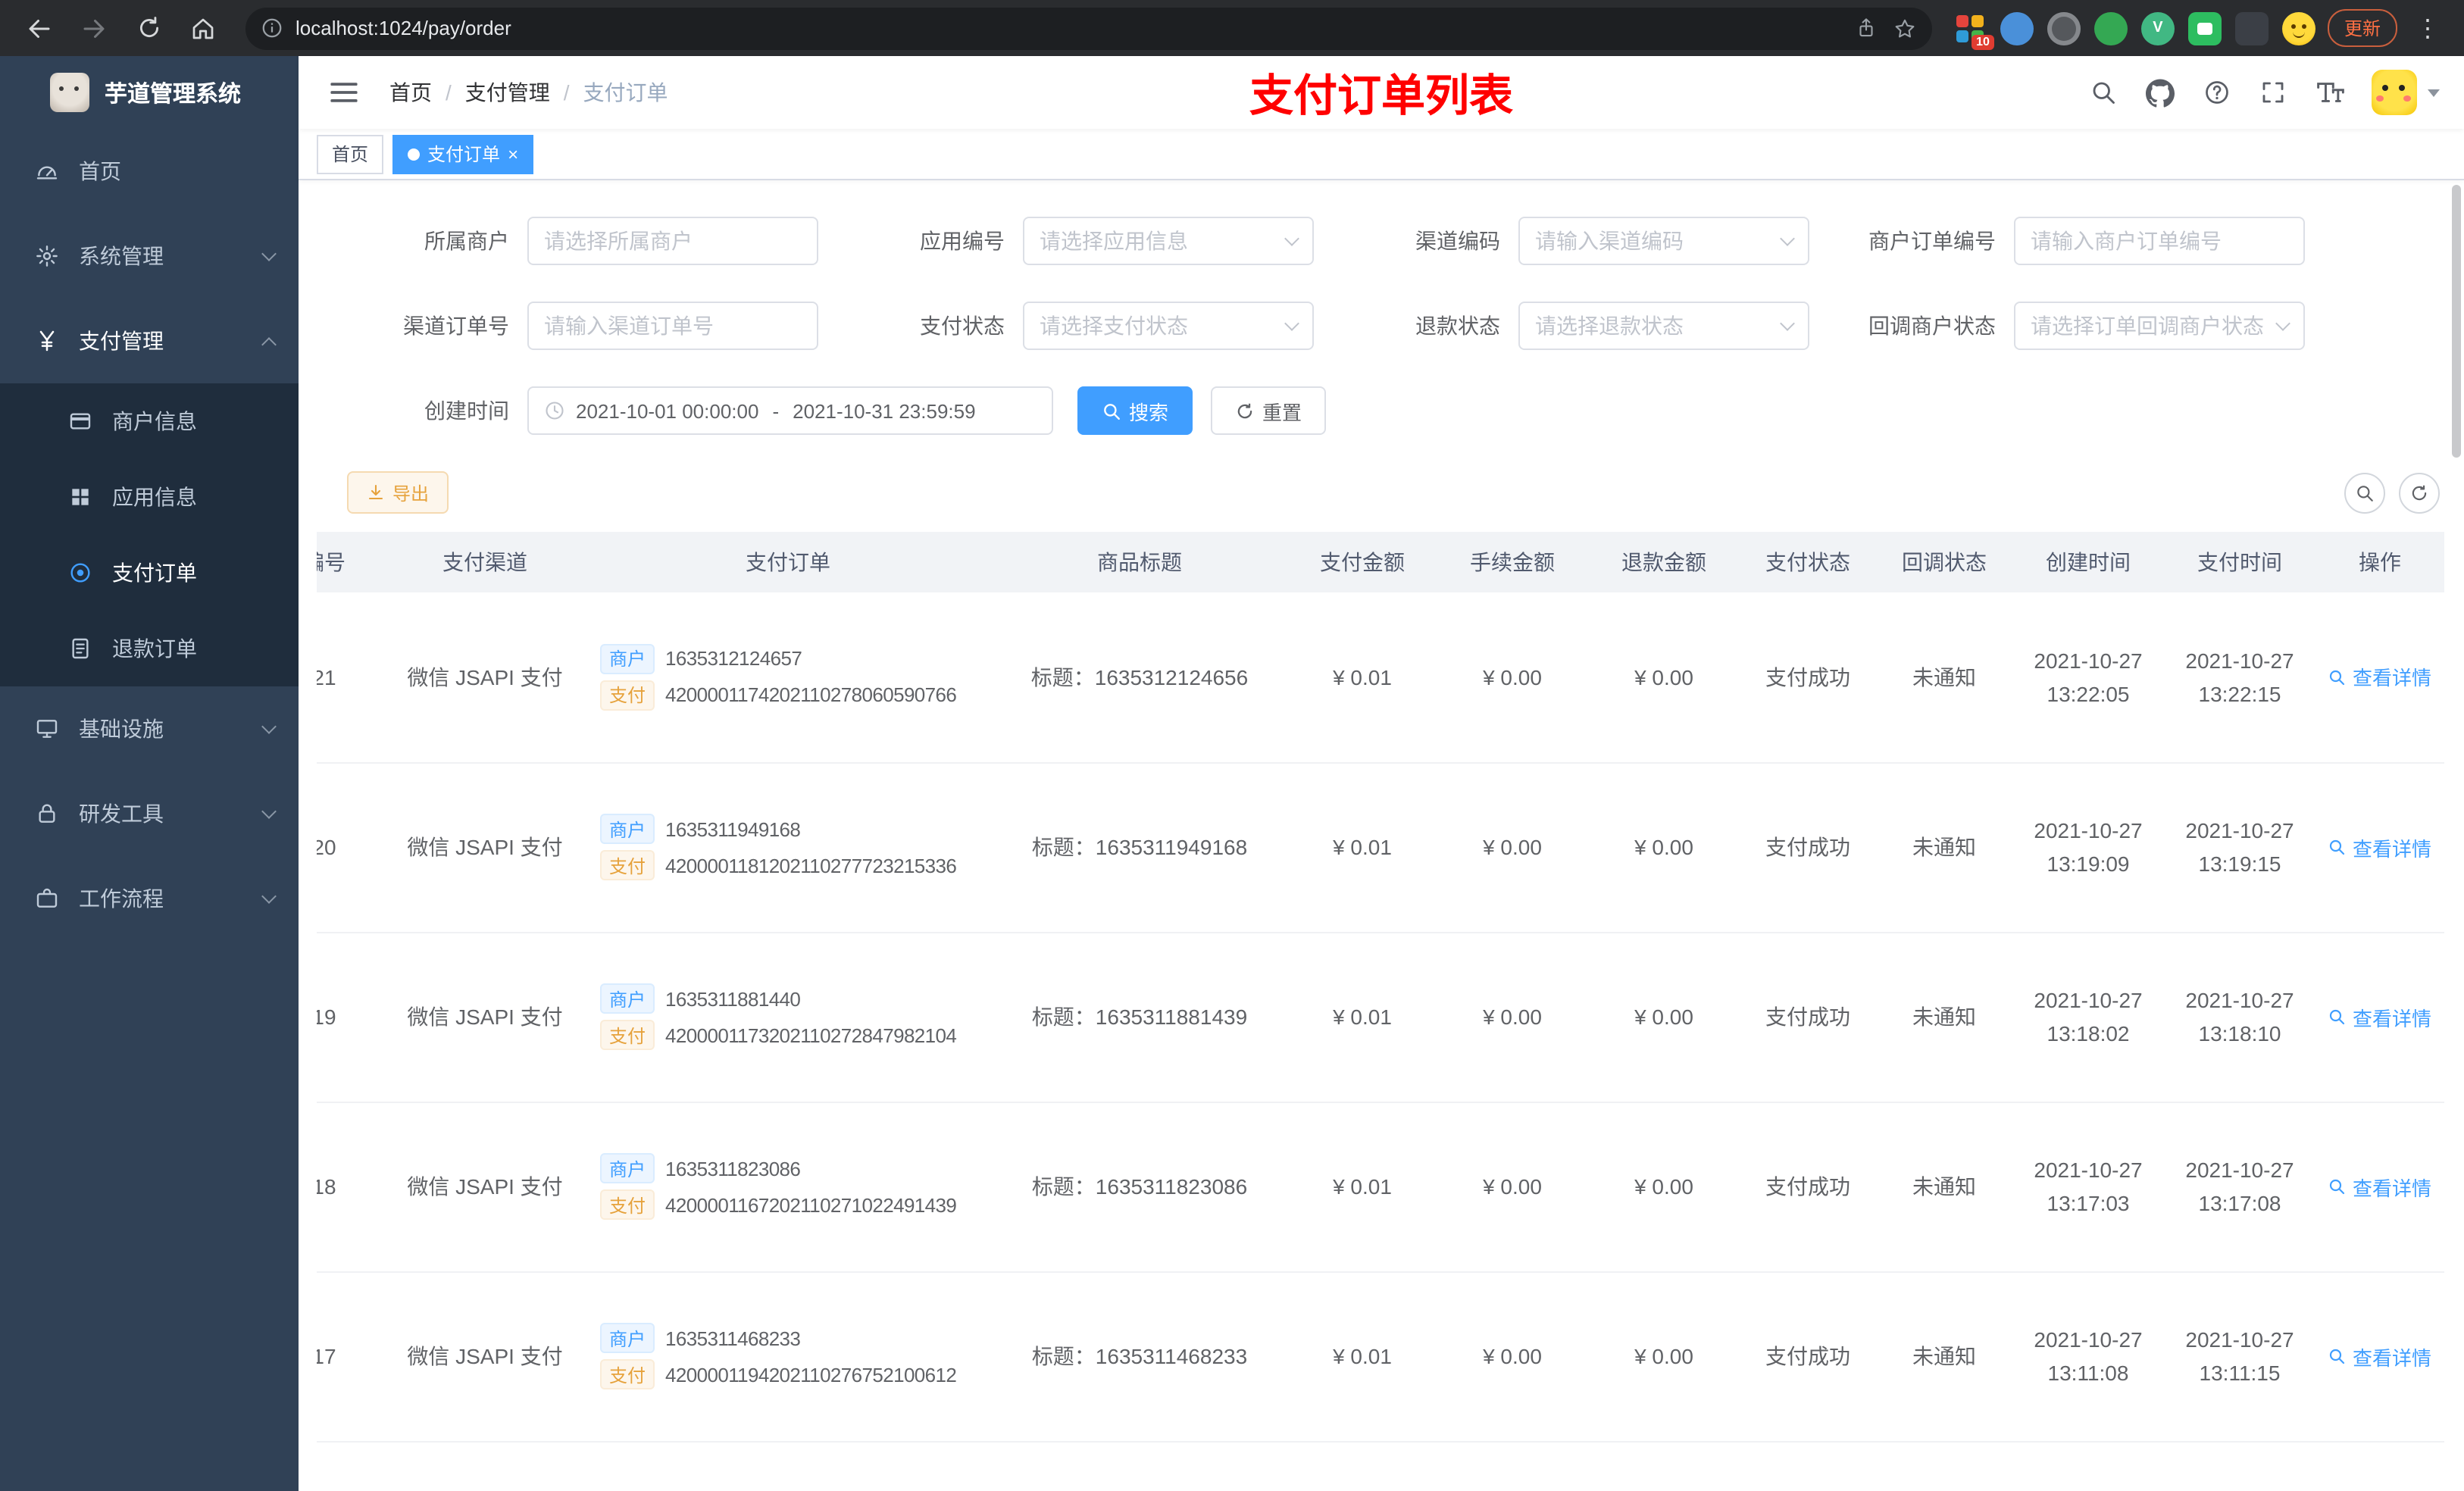  I want to click on browser-forward-button, so click(94, 28).